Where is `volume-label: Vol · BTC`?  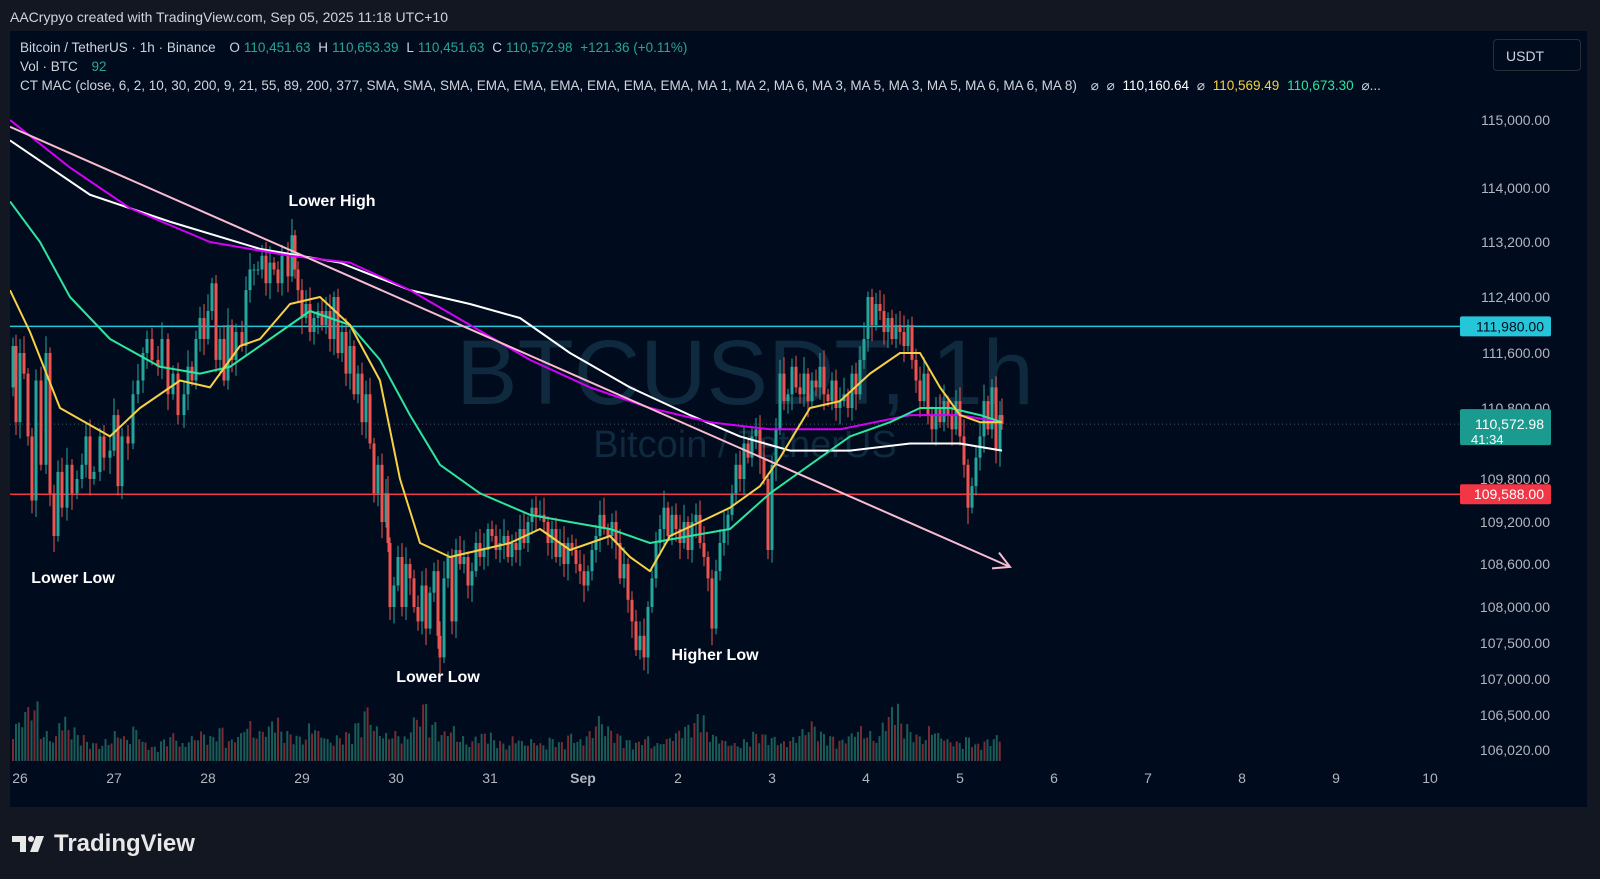
volume-label: Vol · BTC is located at coordinates (49, 66).